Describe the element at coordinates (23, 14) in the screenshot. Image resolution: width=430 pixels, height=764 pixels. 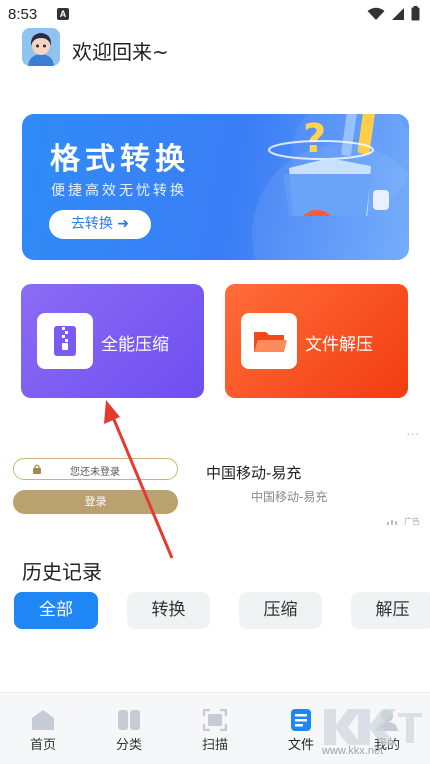
I see `status-time: 8:53` at that location.